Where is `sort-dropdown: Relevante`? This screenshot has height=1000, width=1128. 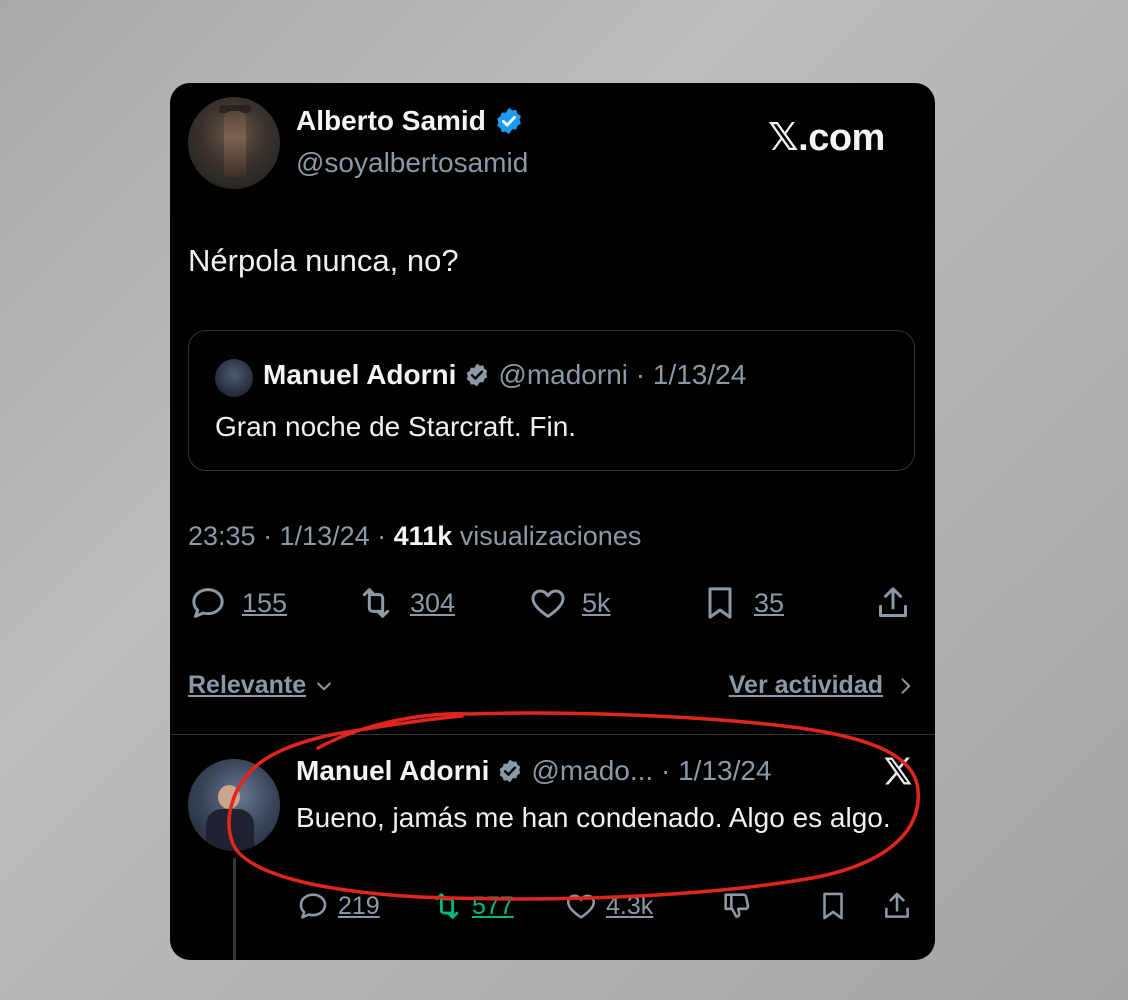
sort-dropdown: Relevante is located at coordinates (261, 685).